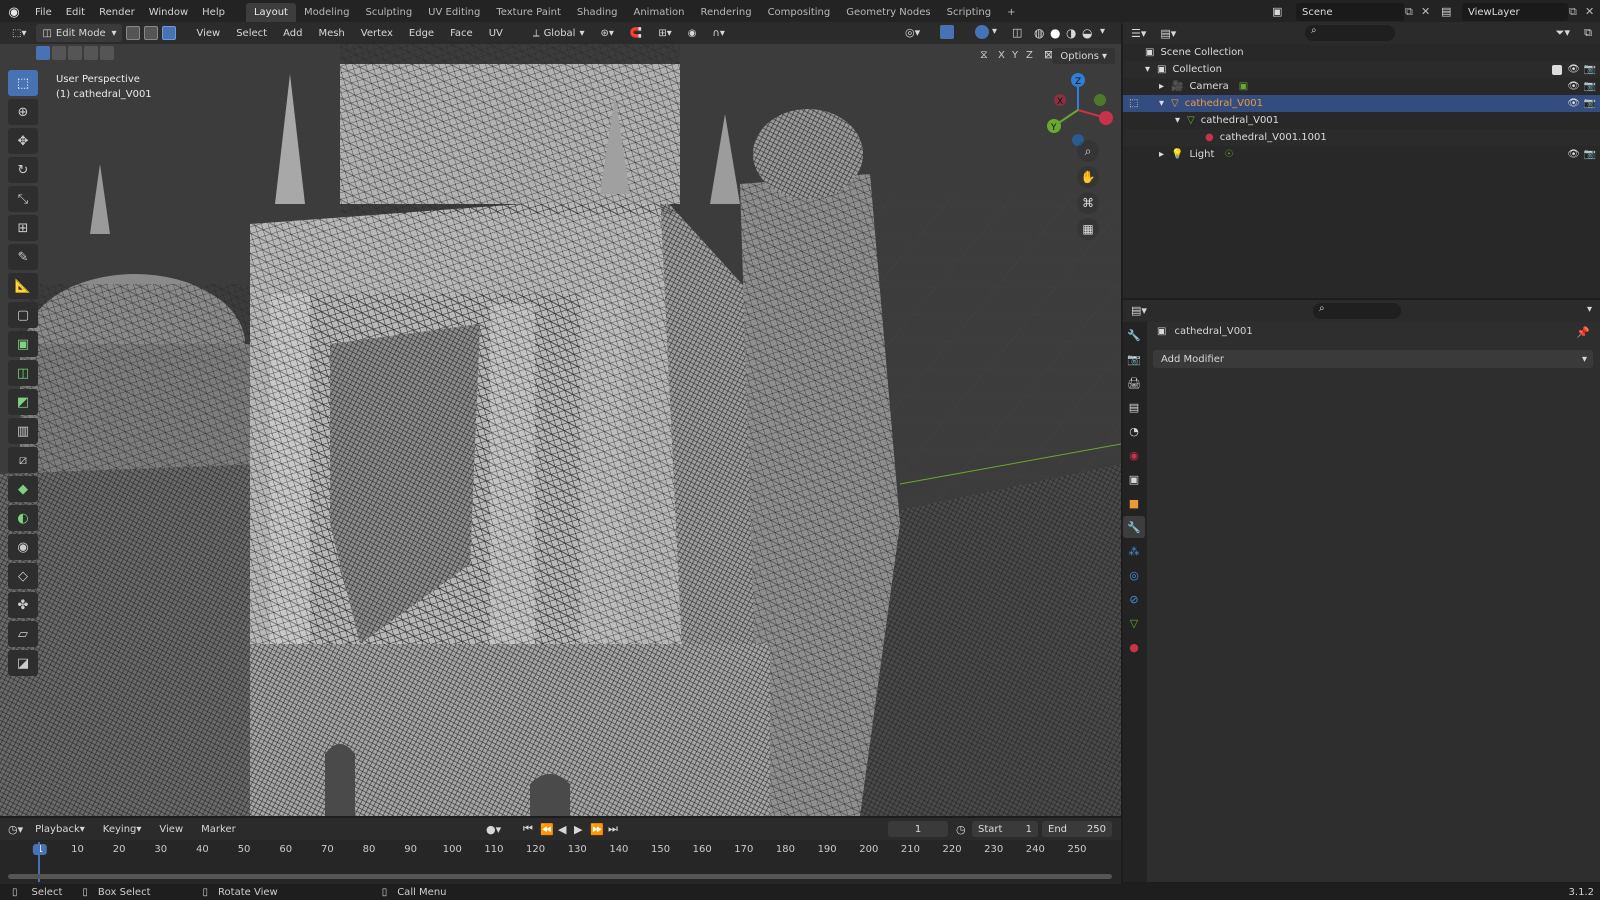  I want to click on menu-add: Add, so click(292, 33).